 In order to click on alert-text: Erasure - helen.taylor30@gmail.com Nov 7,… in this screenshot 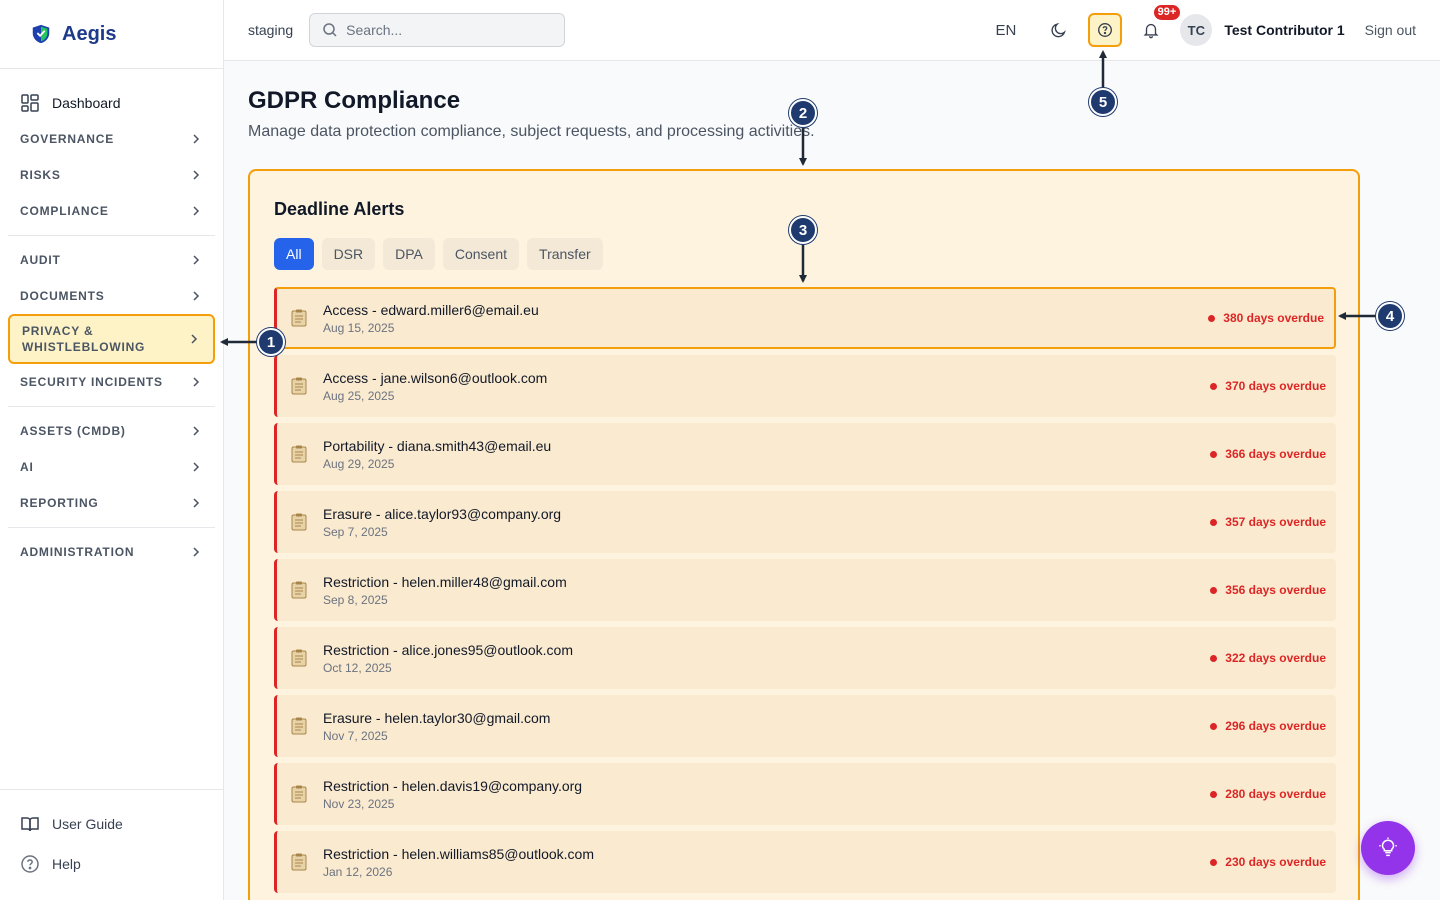, I will do `click(436, 726)`.